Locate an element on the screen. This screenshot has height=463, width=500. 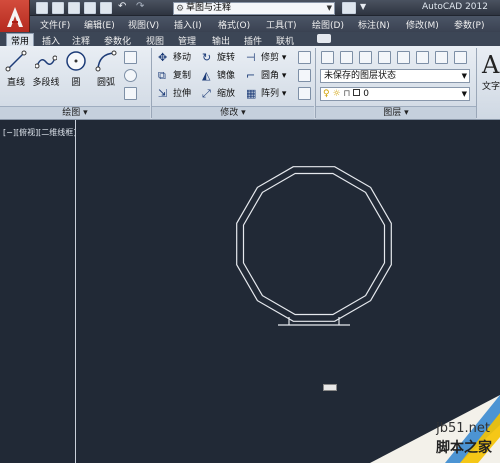
dodecagon-outline is located at coordinates (314, 244).